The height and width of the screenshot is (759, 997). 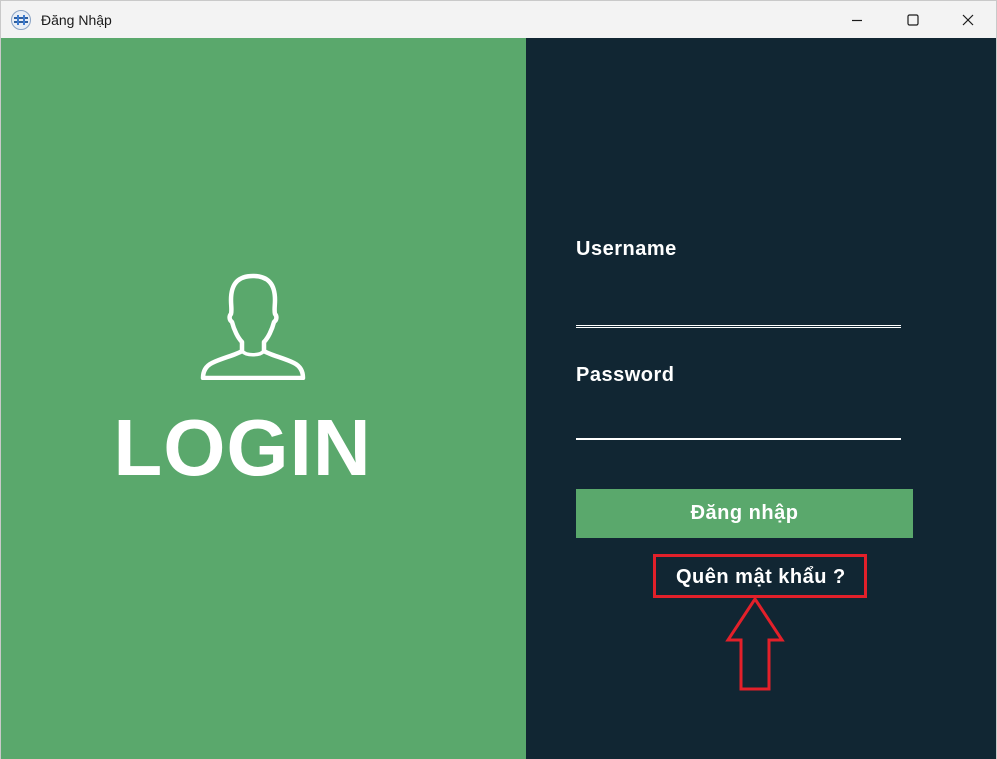 I want to click on username-label: Username, so click(x=626, y=249).